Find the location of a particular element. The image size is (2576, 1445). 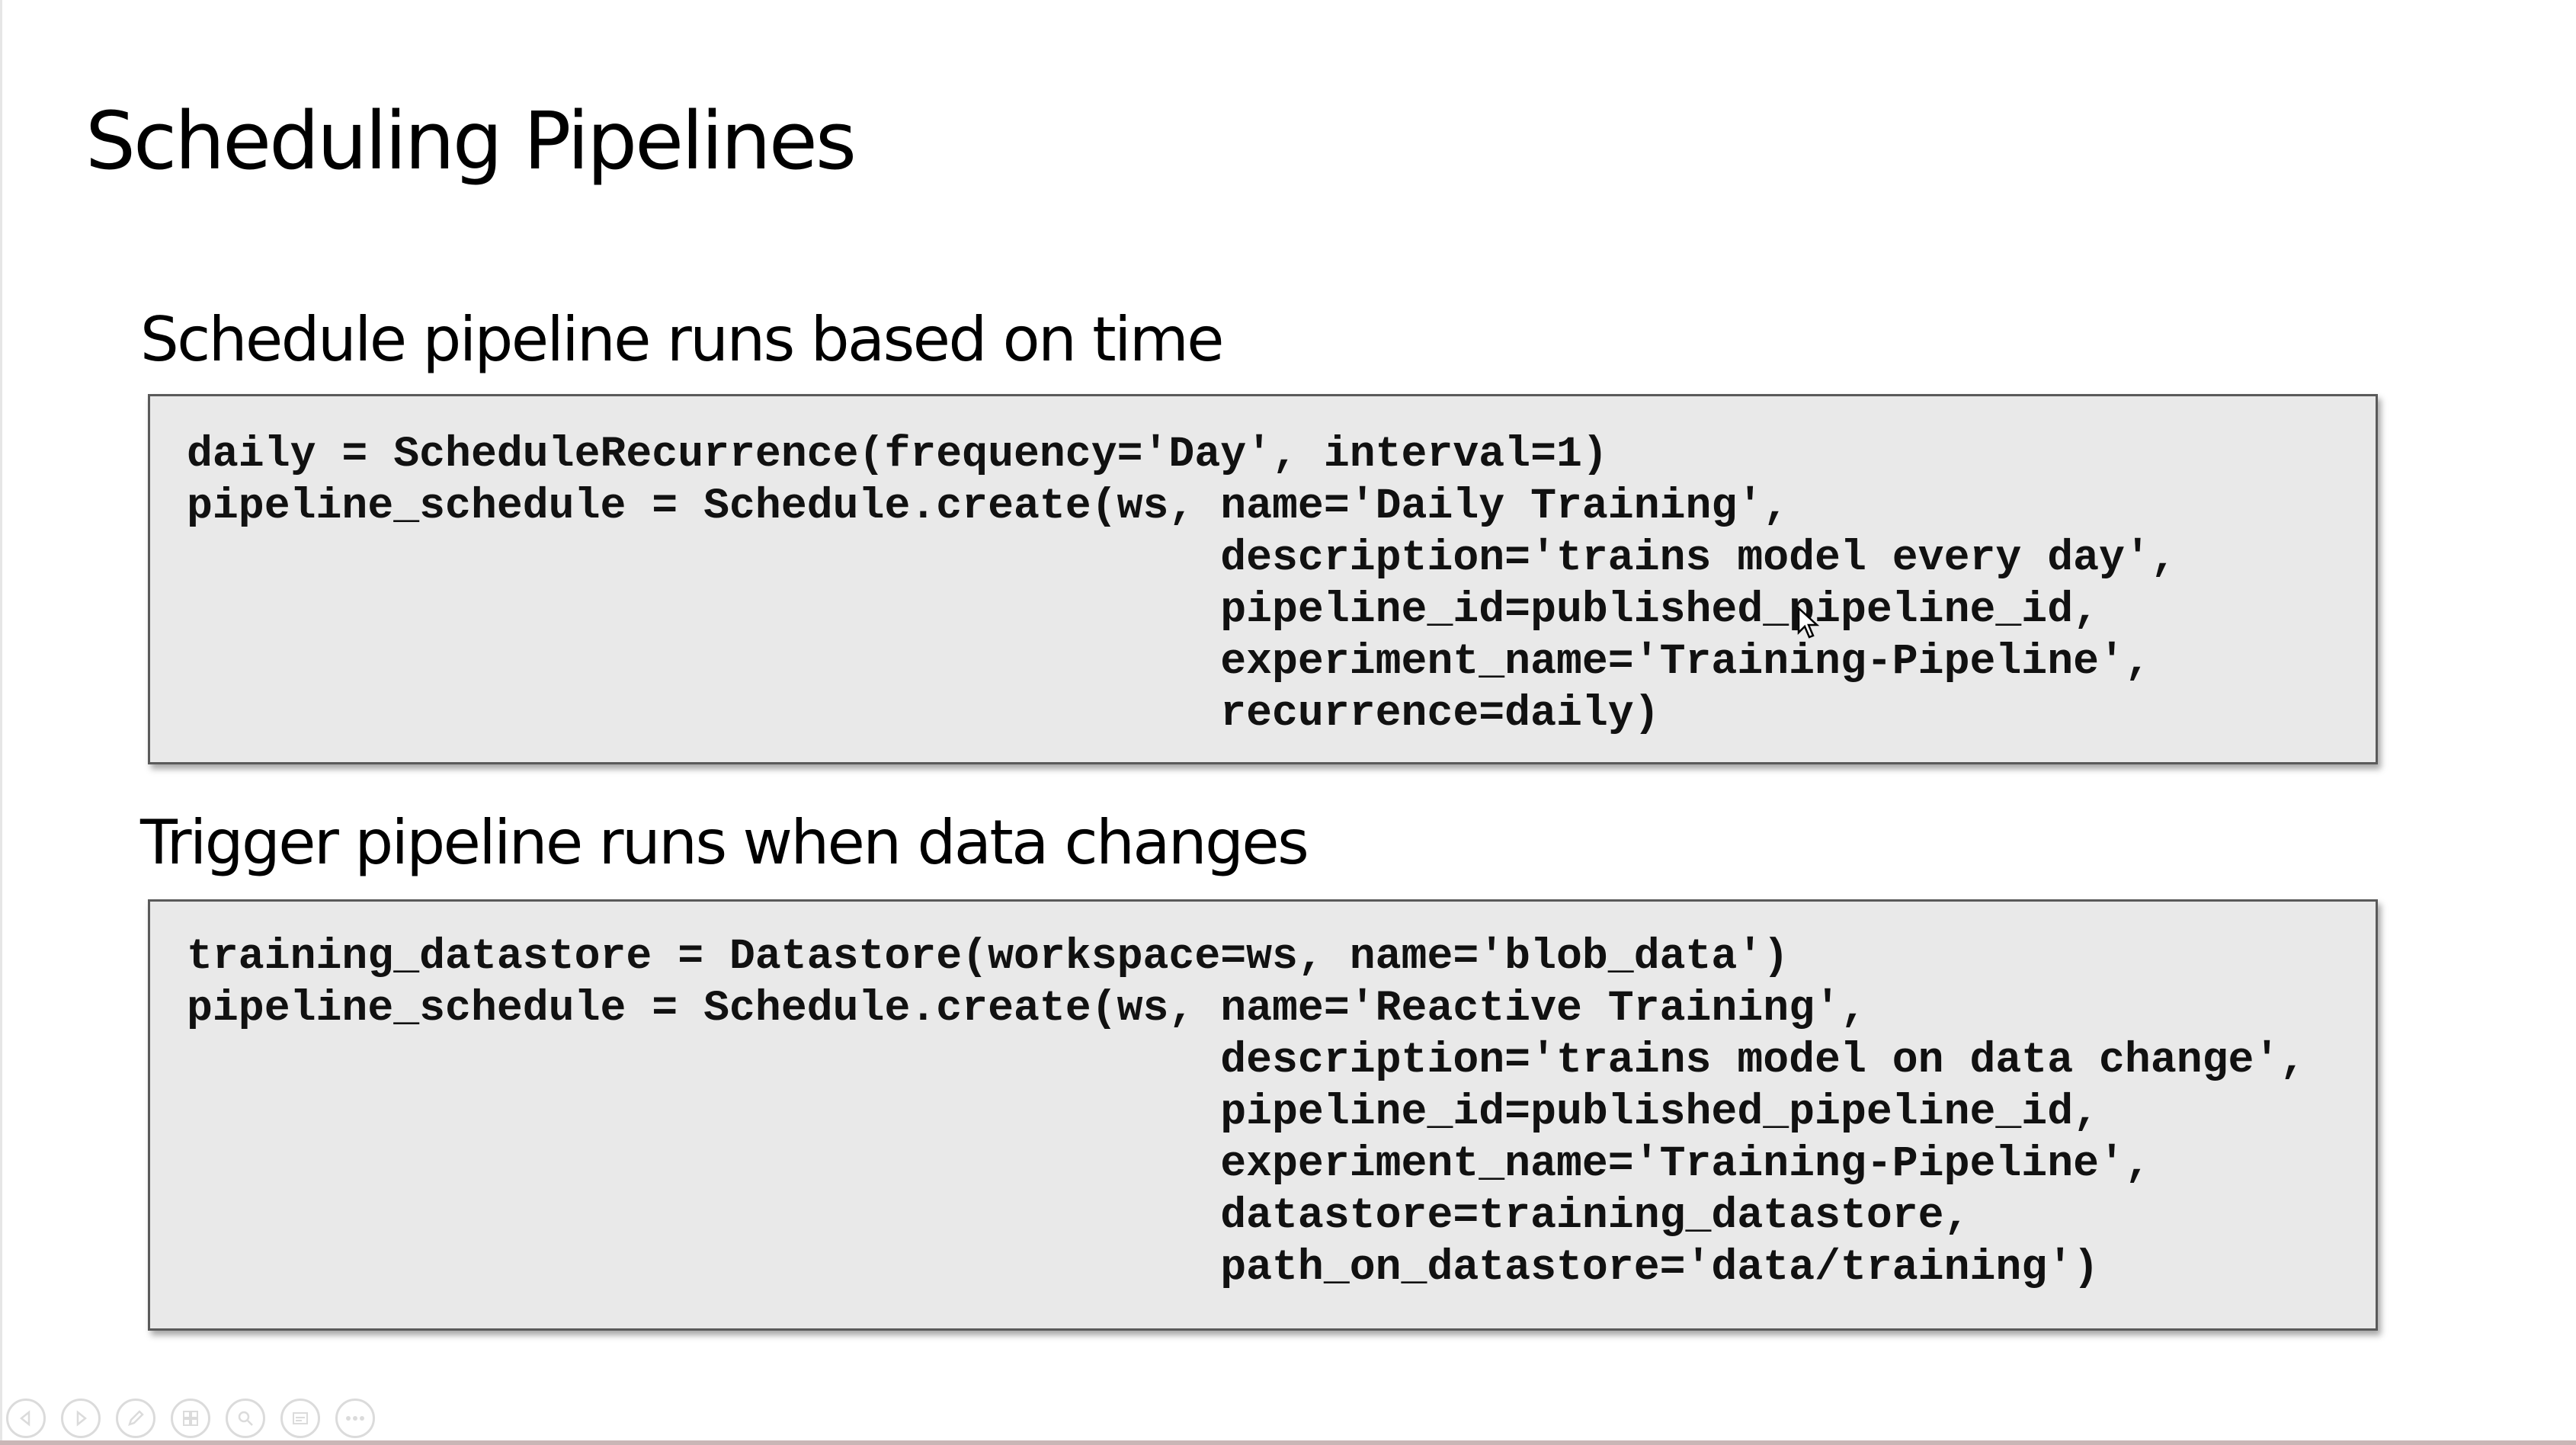

slideshow-toolbar is located at coordinates (190, 1418).